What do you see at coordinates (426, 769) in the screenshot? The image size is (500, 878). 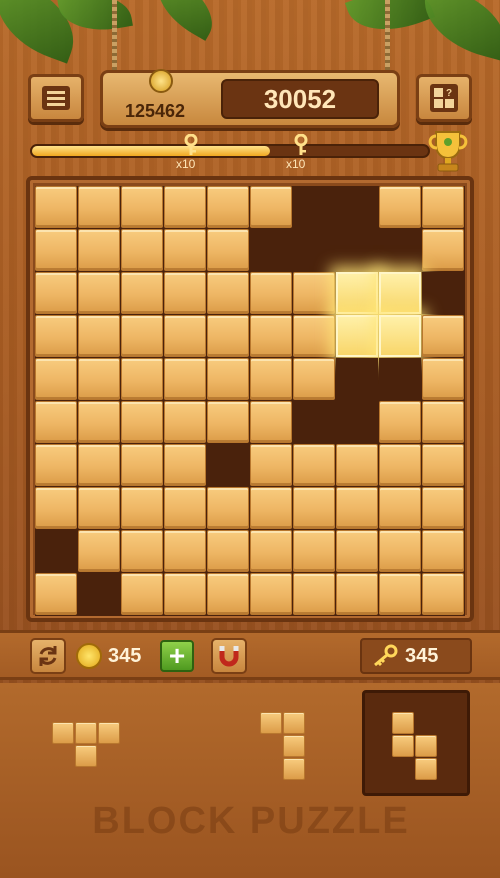 I see `s-piece-block` at bounding box center [426, 769].